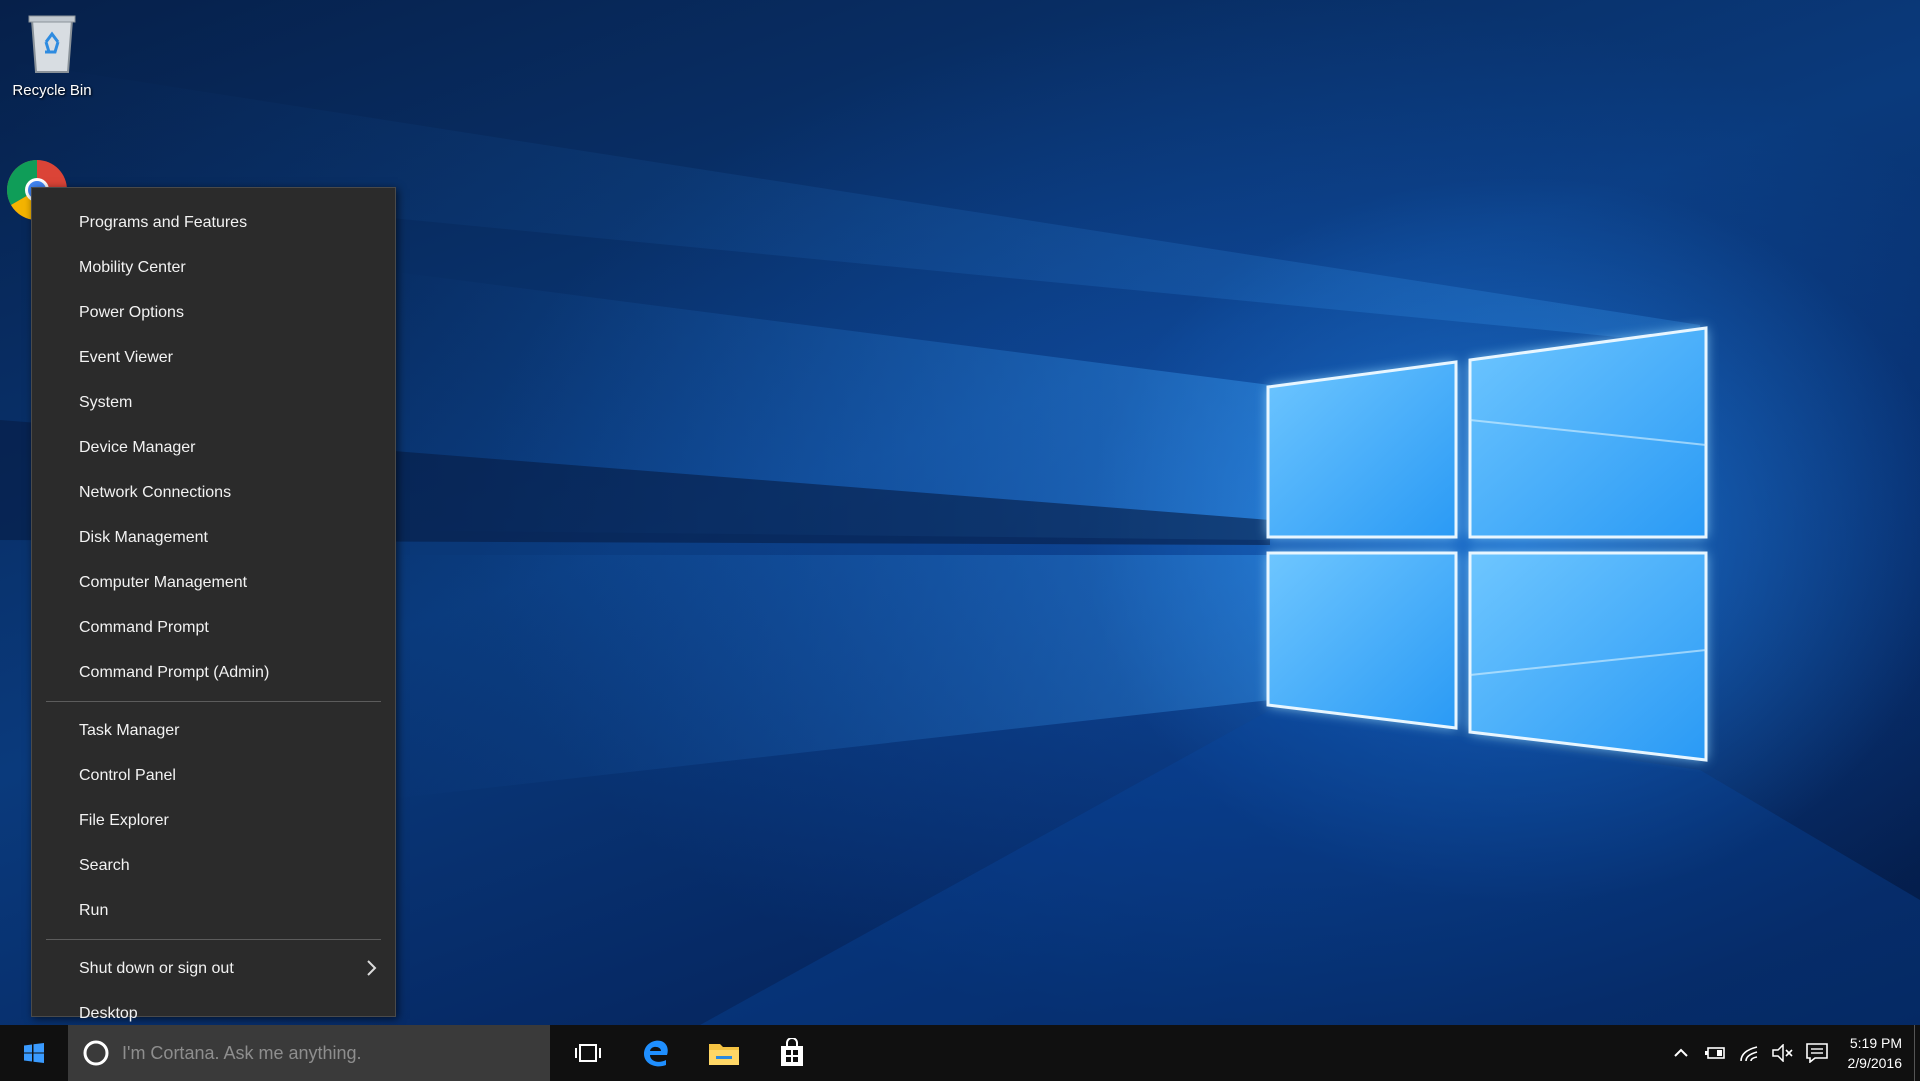  I want to click on menu-item-file-explorer: File Explorer, so click(213, 820).